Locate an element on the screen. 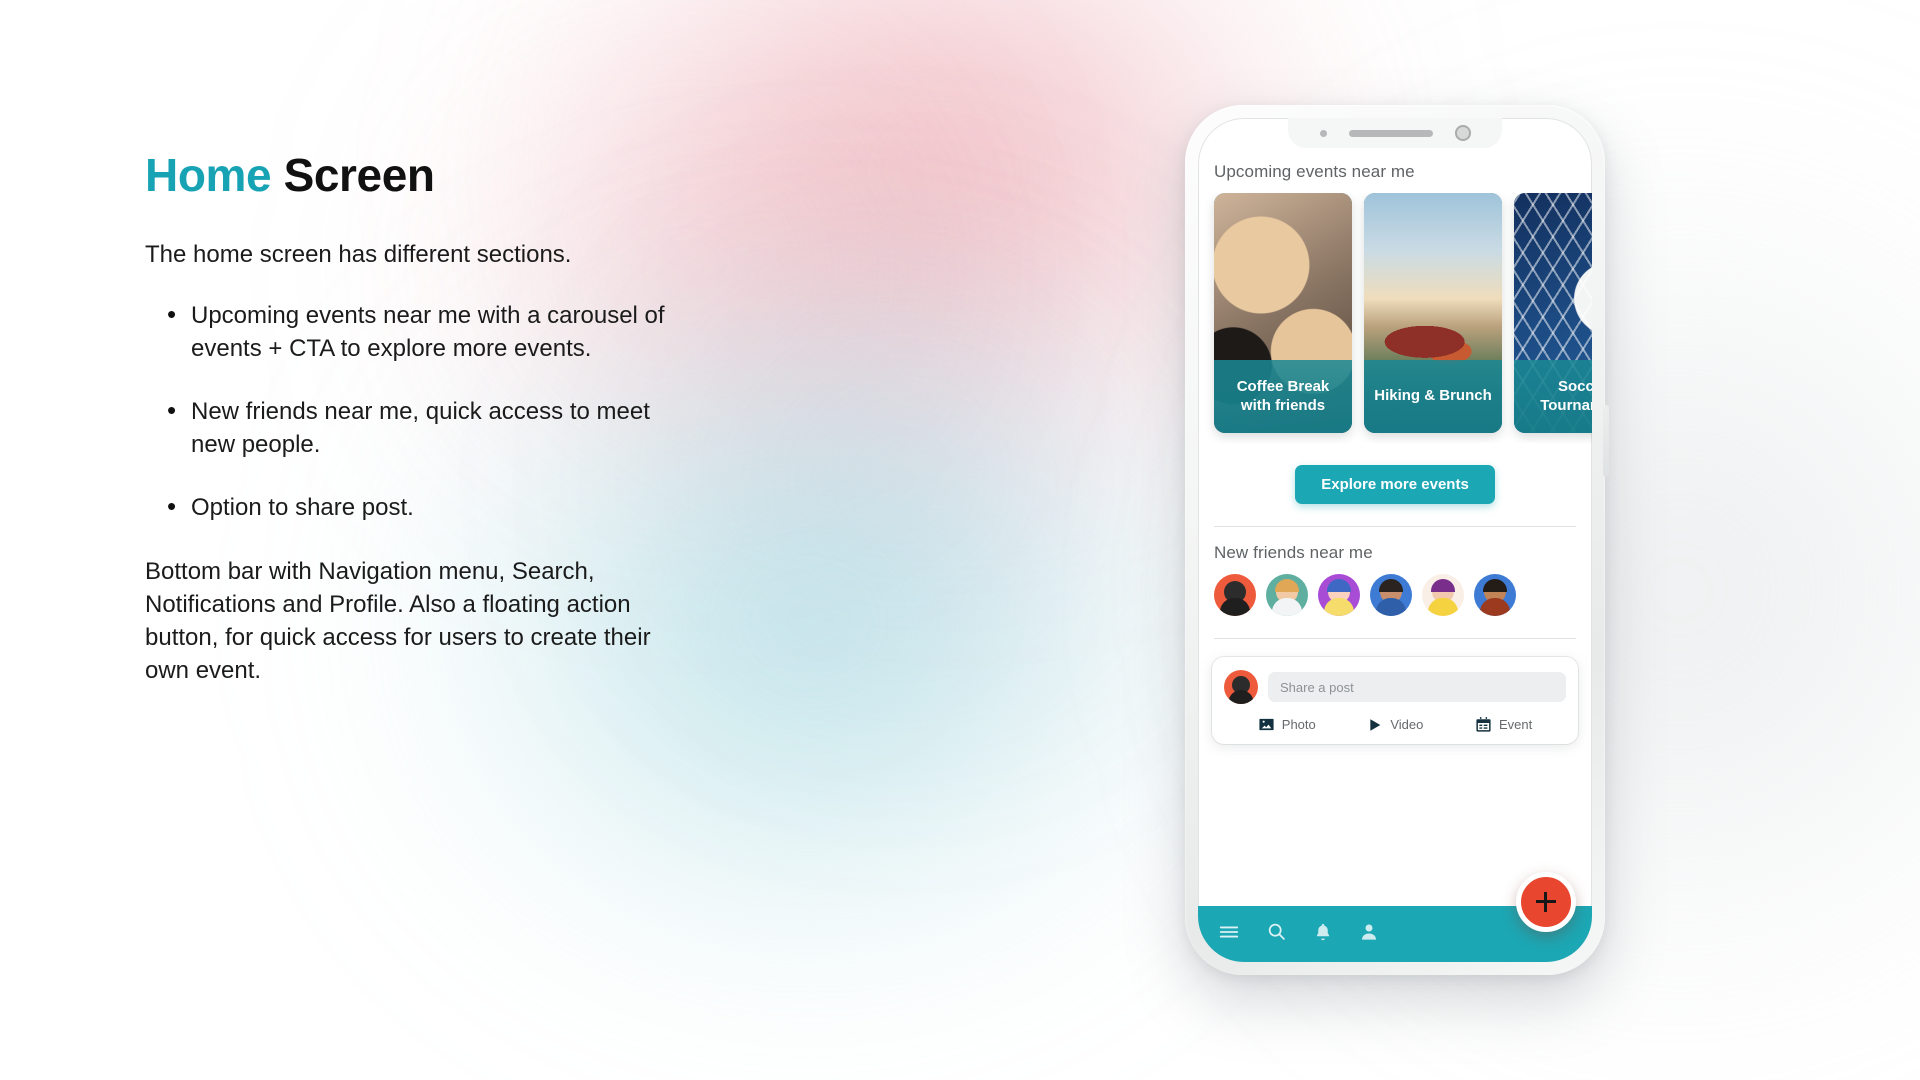 This screenshot has width=1920, height=1080. event-card: Coffee Break with friends is located at coordinates (1283, 313).